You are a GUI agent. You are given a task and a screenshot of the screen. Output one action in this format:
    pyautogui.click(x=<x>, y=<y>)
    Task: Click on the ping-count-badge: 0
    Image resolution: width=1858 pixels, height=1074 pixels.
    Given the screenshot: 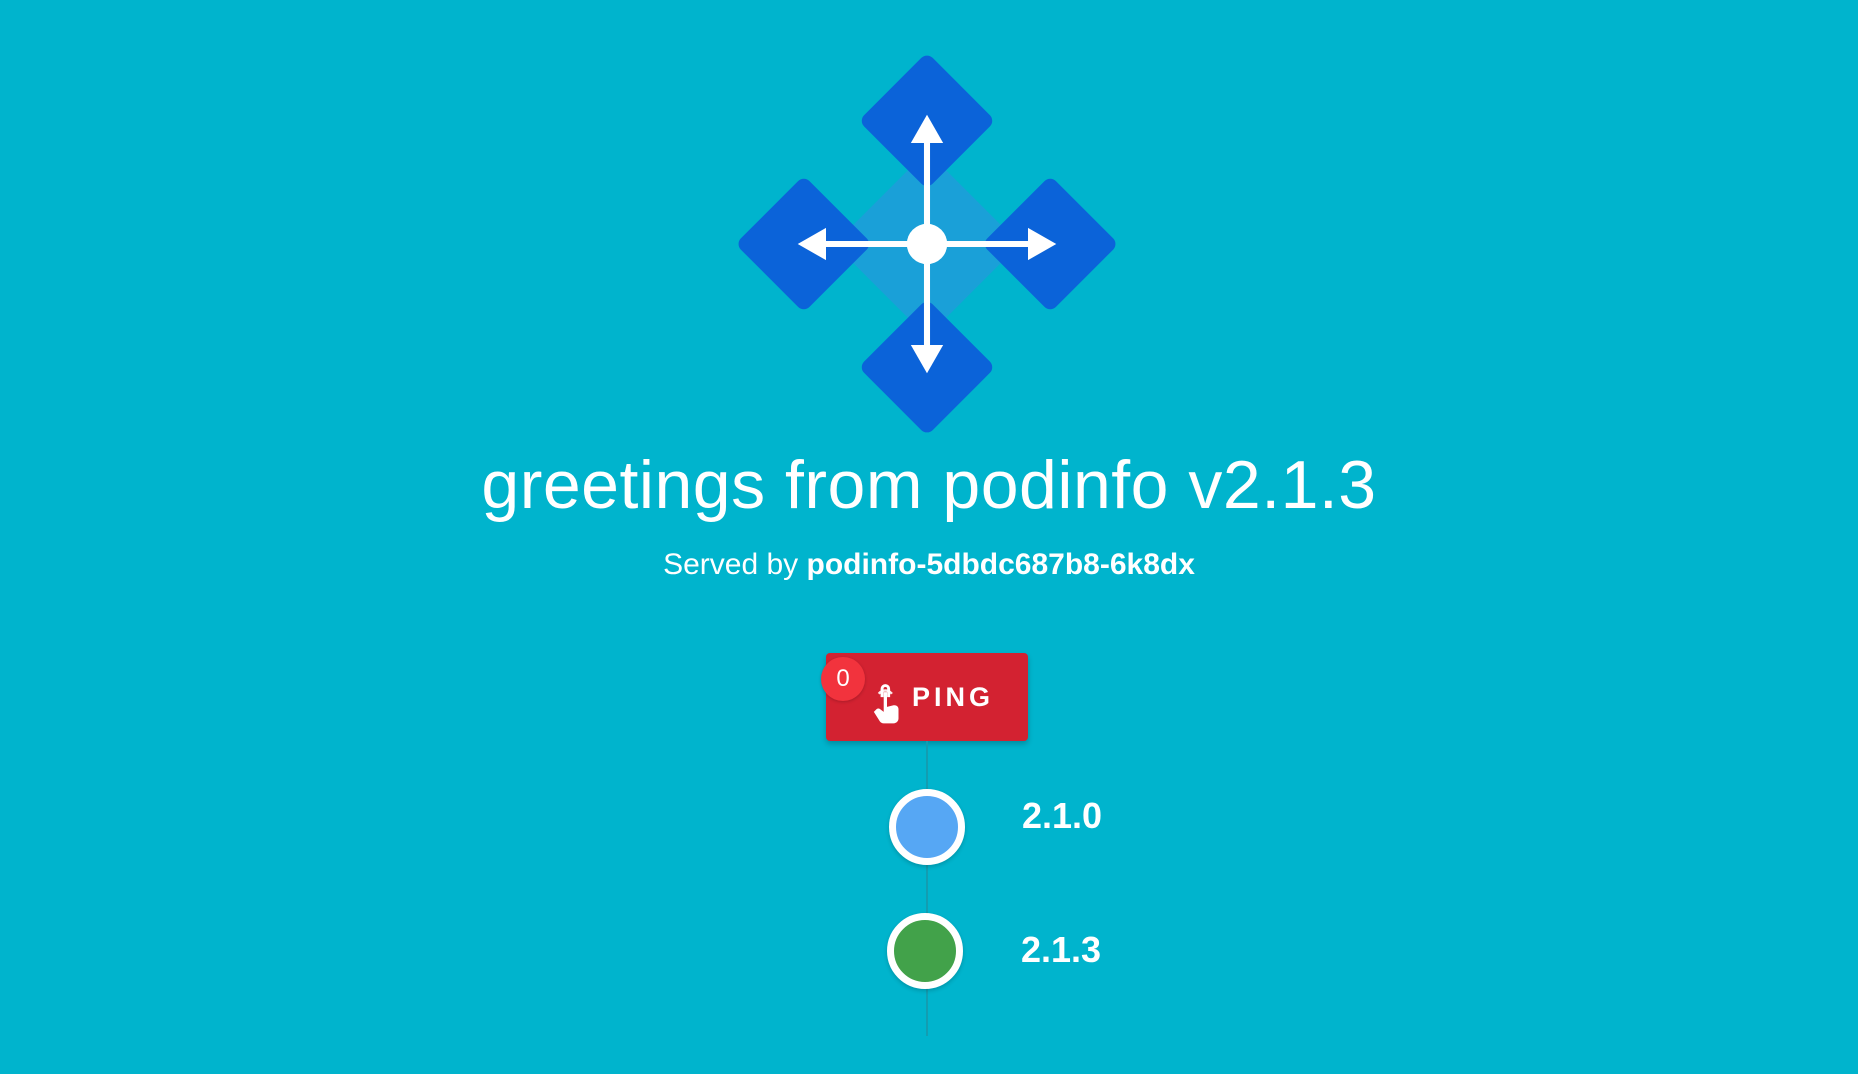 What is the action you would take?
    pyautogui.click(x=843, y=679)
    